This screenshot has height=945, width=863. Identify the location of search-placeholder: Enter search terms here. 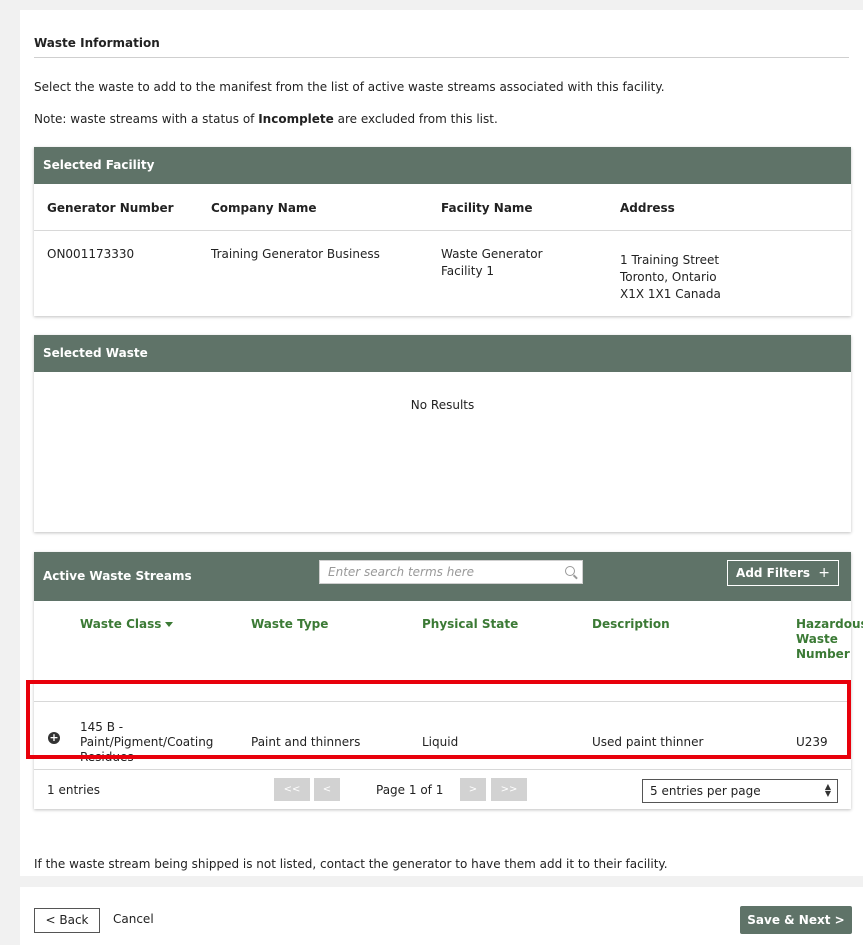
(401, 572).